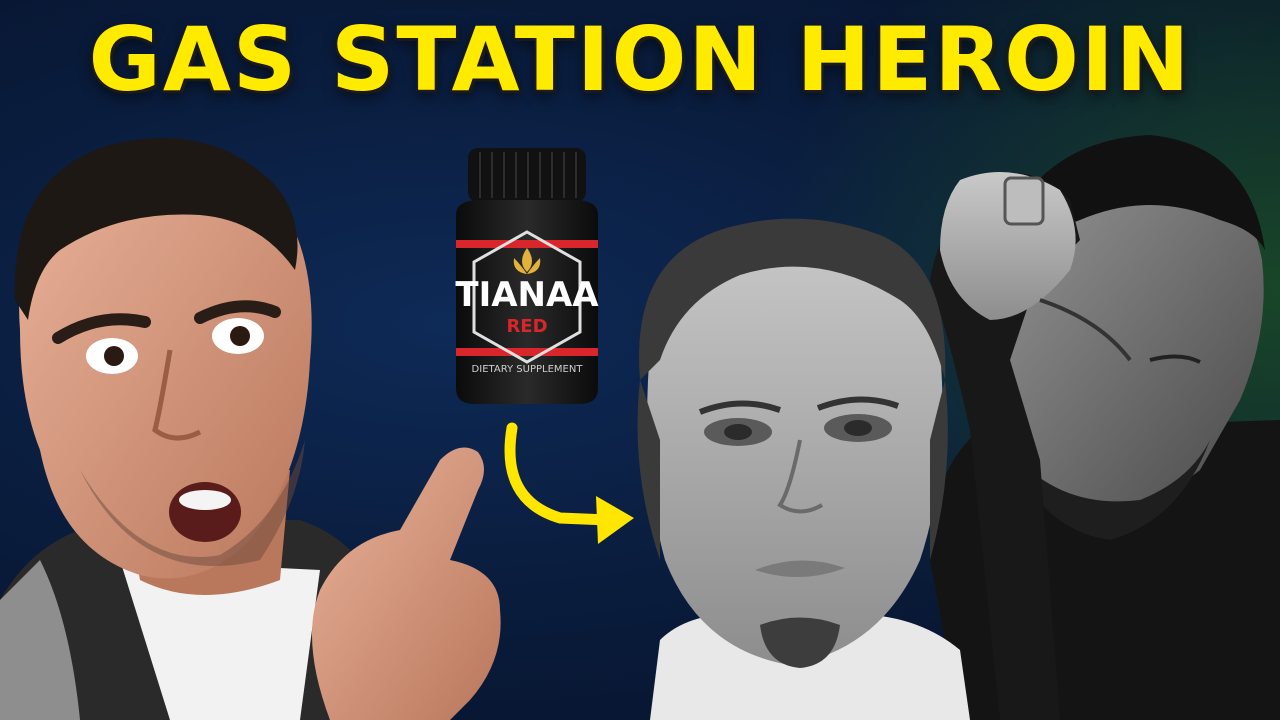 The height and width of the screenshot is (720, 1280). I want to click on bottle-label: DIETARY SUPPLEMENT, so click(528, 369).